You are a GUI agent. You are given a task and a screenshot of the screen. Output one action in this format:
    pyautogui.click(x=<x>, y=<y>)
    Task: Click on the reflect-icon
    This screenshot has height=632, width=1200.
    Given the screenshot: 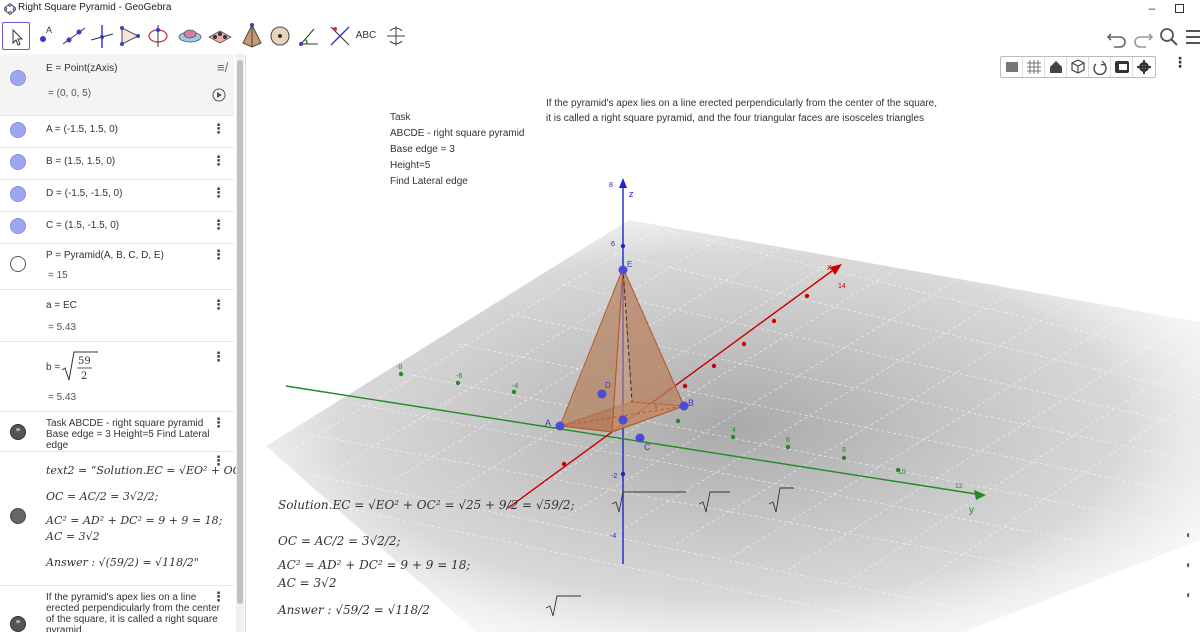 What is the action you would take?
    pyautogui.click(x=340, y=36)
    